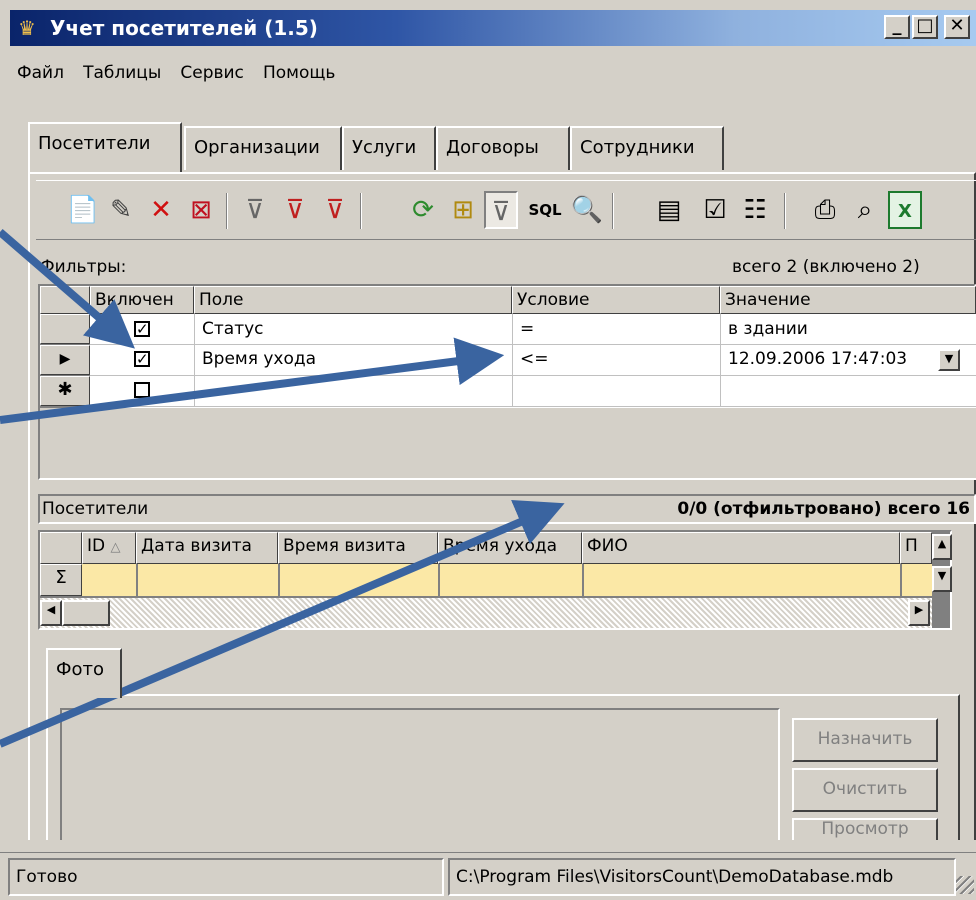  What do you see at coordinates (109, 548) in the screenshot?
I see `column-header-id: ID △` at bounding box center [109, 548].